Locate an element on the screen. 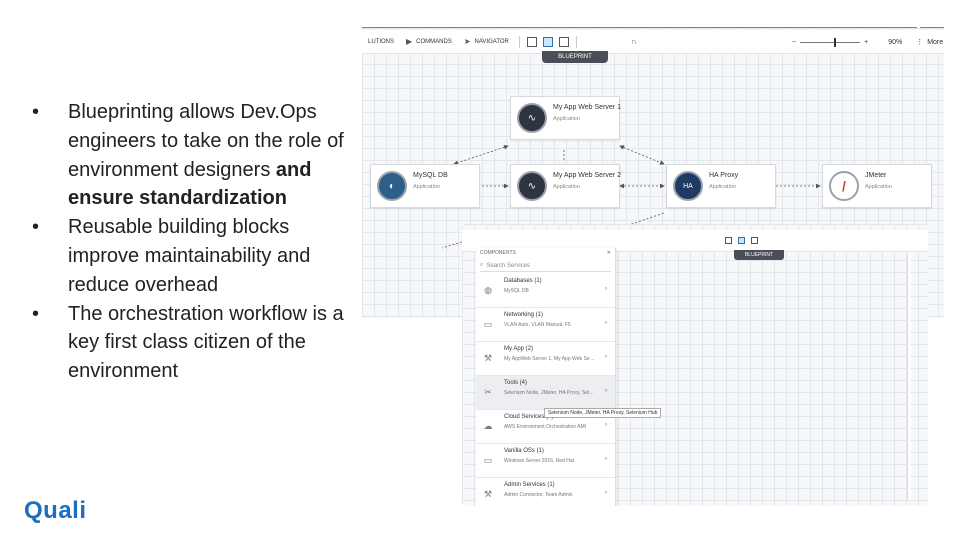 The width and height of the screenshot is (960, 540). component-items: AWS Environment Orchestration AMI is located at coordinates (545, 427).